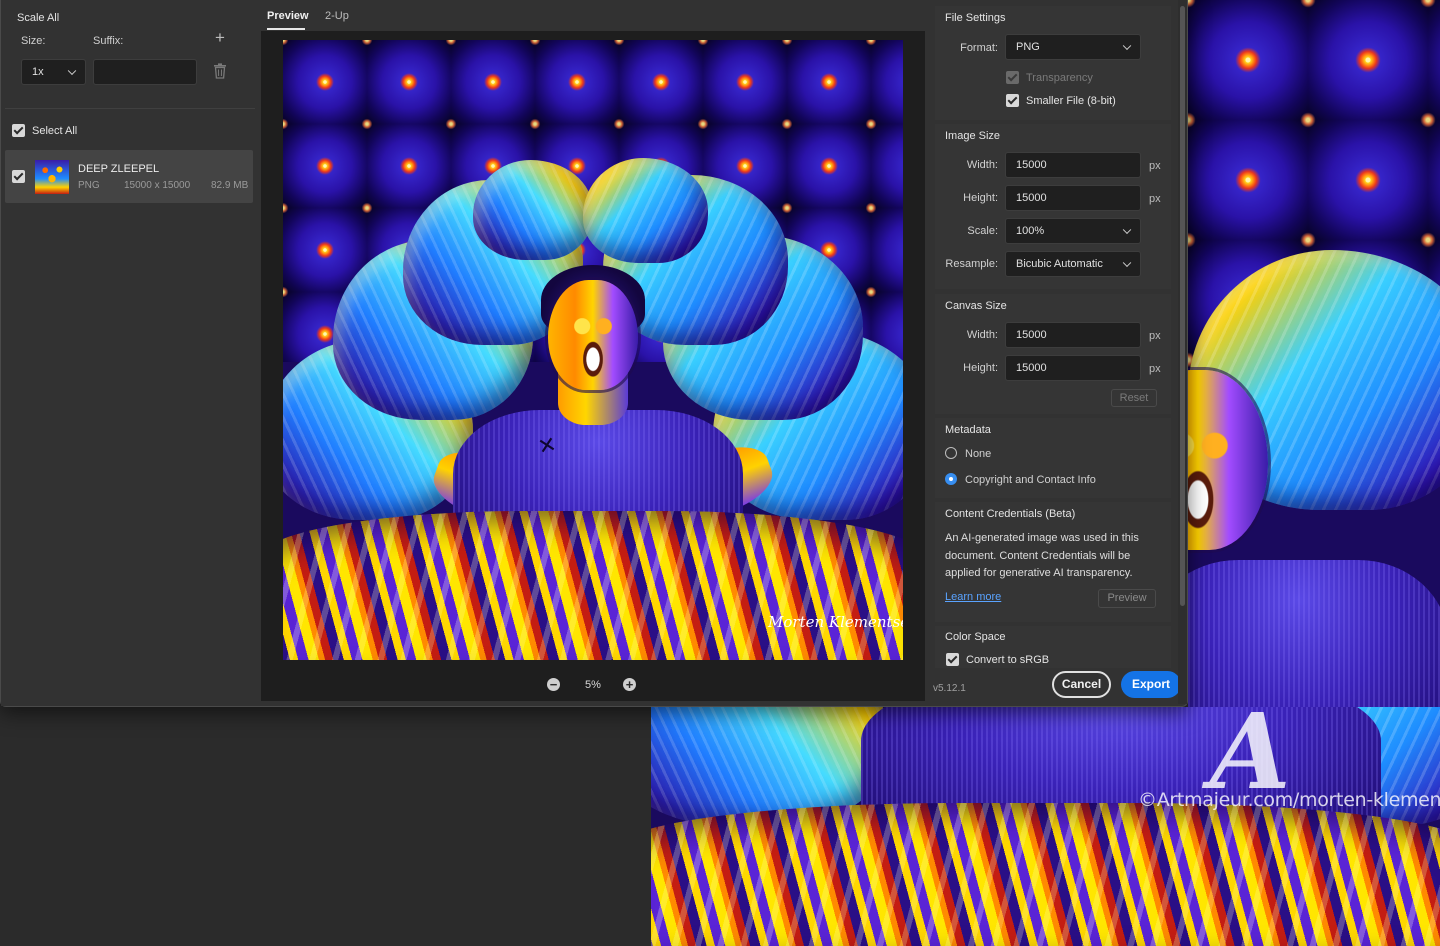  I want to click on version-label: v5.12.1, so click(949, 688).